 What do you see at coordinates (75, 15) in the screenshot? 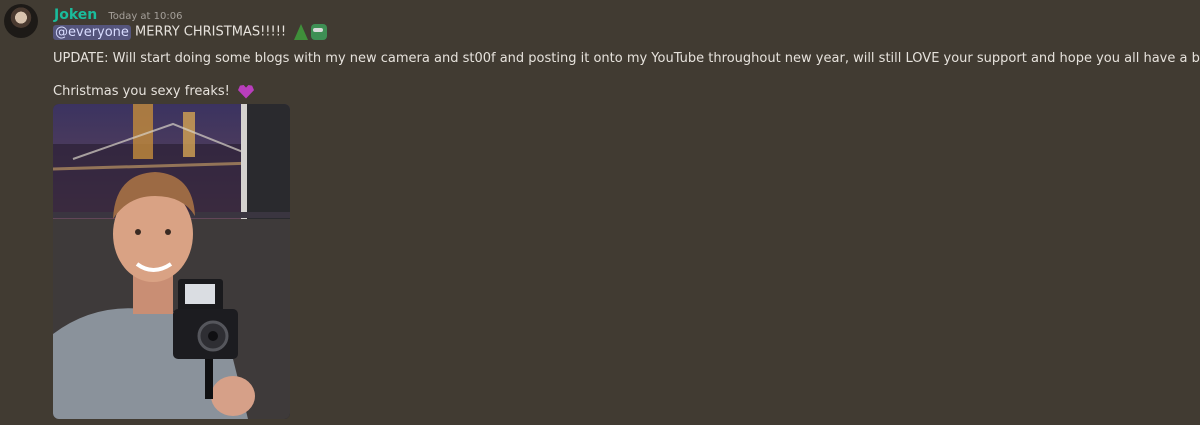
I see `author-name: Joken` at bounding box center [75, 15].